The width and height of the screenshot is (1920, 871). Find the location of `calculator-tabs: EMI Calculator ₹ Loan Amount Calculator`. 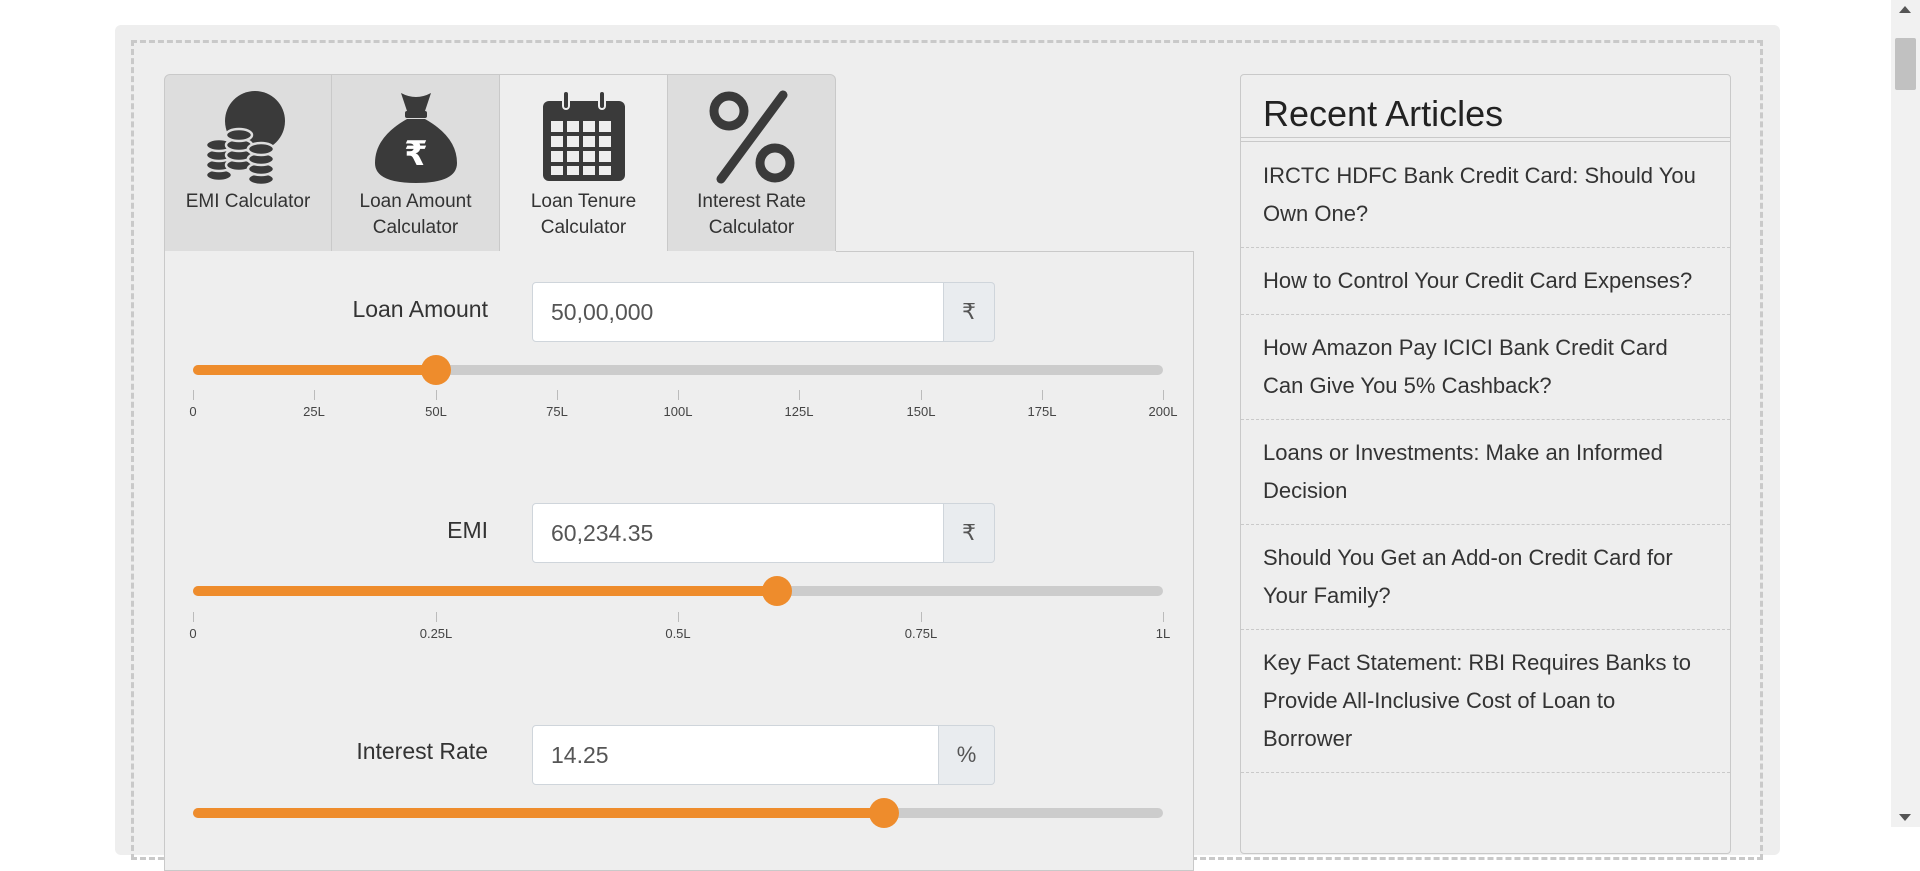

calculator-tabs: EMI Calculator ₹ Loan Amount Calculator is located at coordinates (500, 163).